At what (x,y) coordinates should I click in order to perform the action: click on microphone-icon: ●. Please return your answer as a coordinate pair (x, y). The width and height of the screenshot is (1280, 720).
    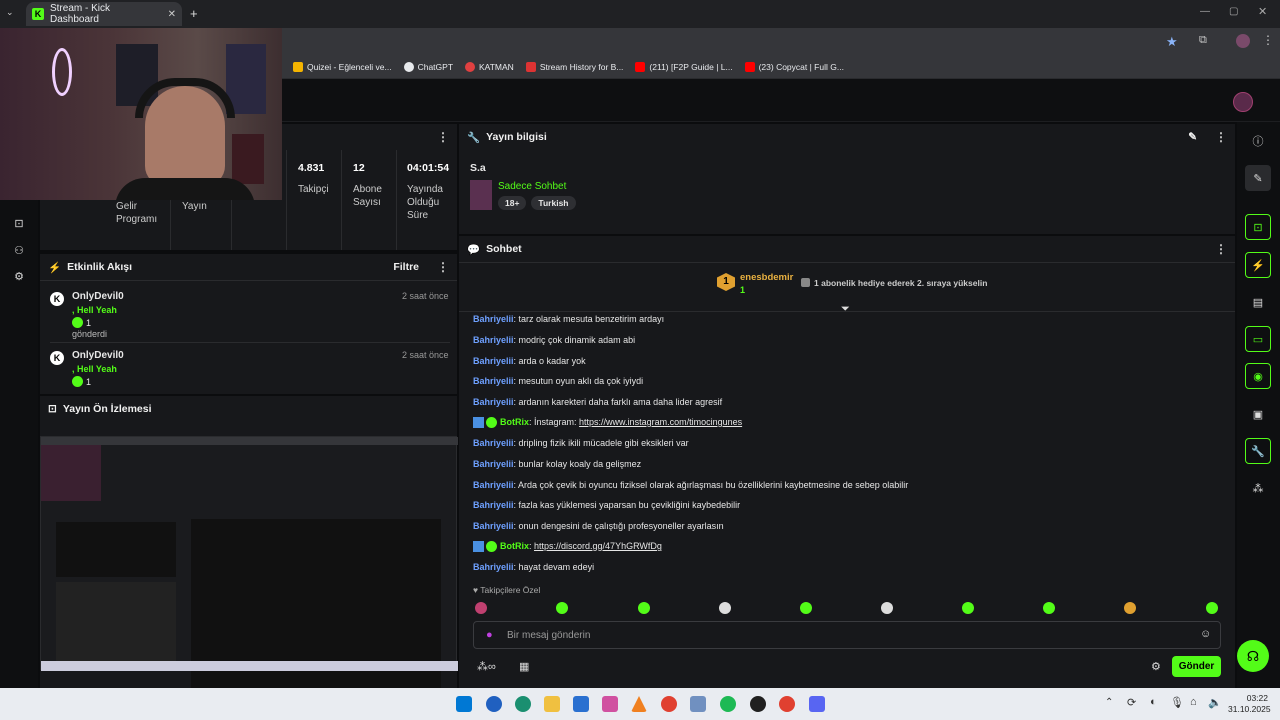
    Looking at the image, I should click on (489, 635).